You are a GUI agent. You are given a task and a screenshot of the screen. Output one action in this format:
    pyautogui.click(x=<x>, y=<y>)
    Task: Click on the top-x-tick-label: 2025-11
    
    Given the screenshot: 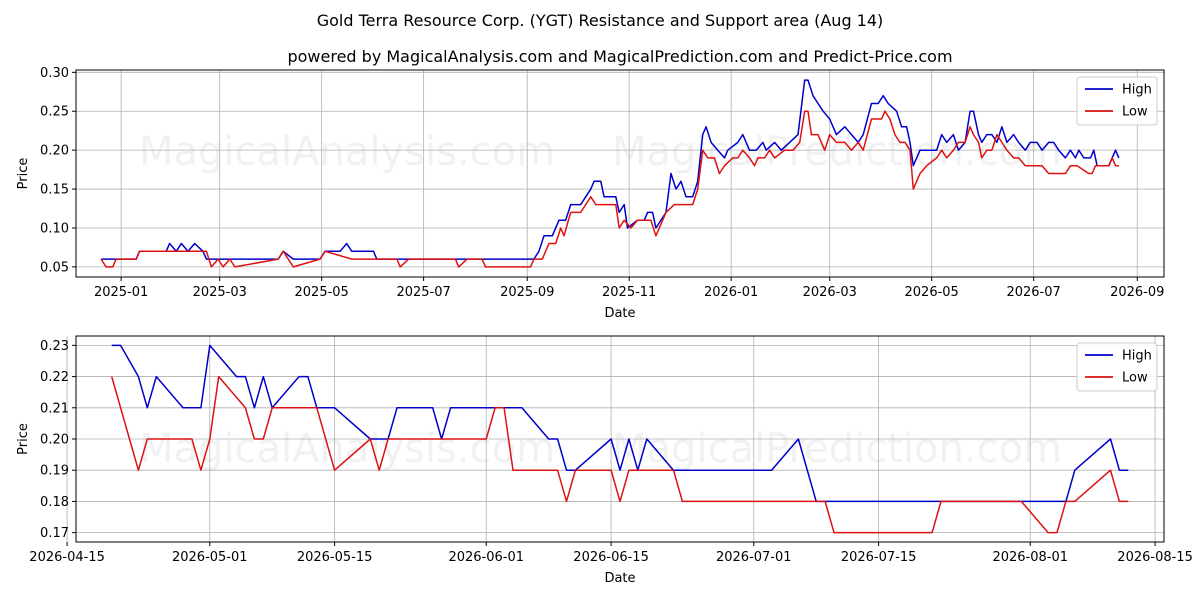 What is the action you would take?
    pyautogui.click(x=629, y=292)
    